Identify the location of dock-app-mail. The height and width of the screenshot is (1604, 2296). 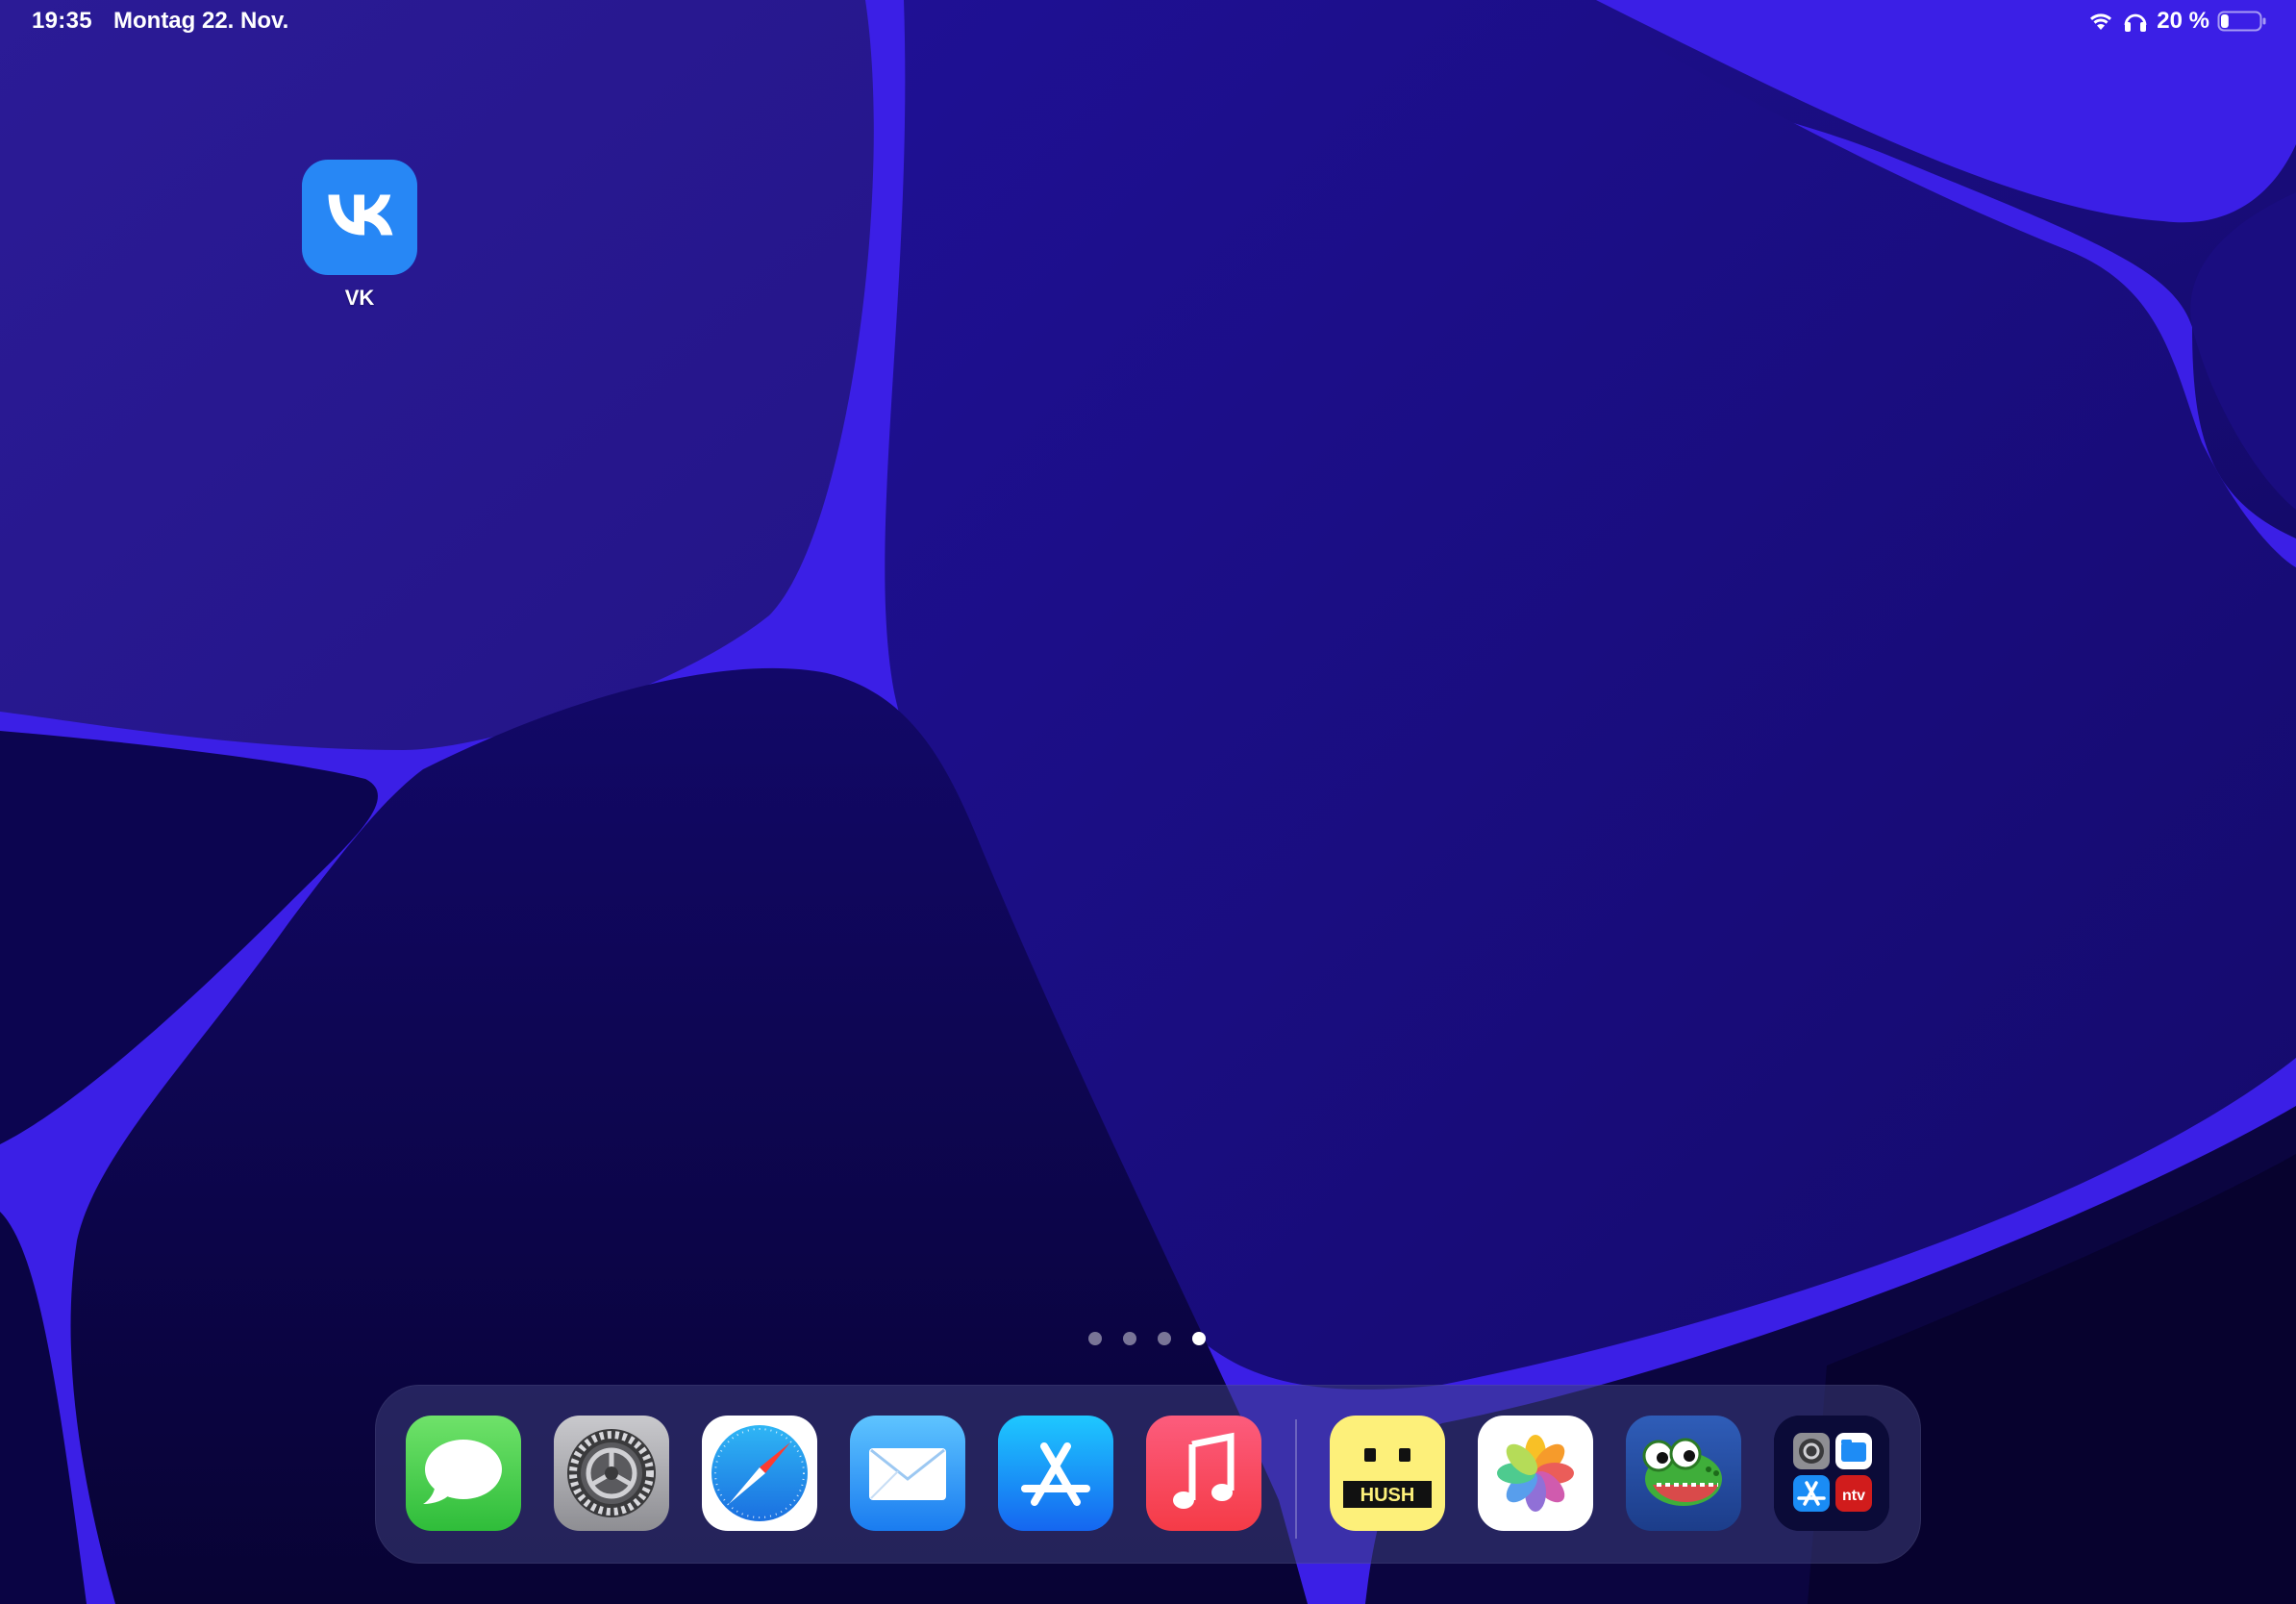
(907, 1473).